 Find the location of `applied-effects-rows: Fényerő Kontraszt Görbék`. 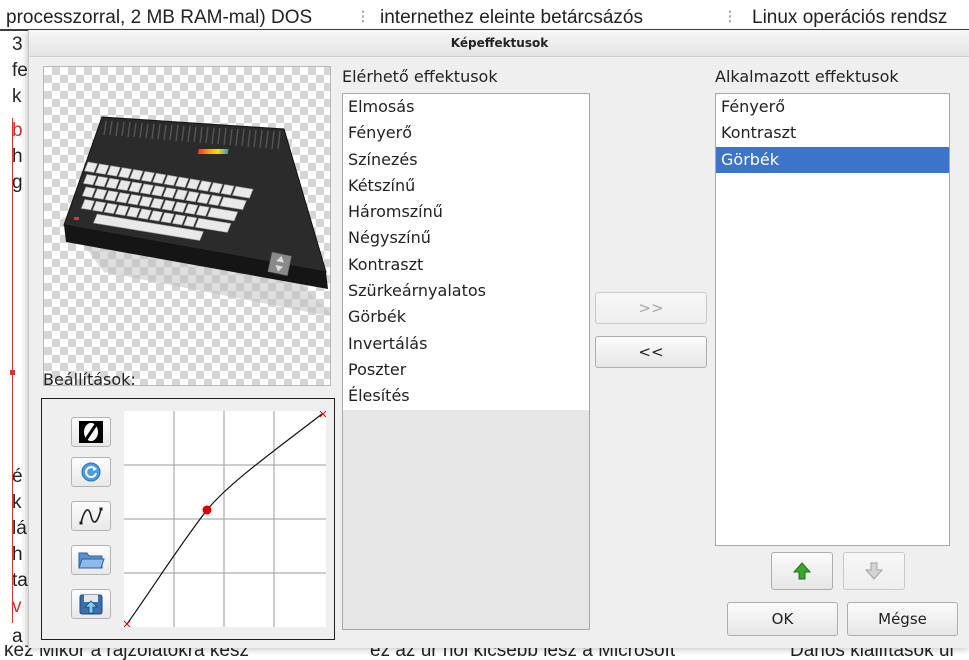

applied-effects-rows: Fényerő Kontraszt Görbék is located at coordinates (832, 133).